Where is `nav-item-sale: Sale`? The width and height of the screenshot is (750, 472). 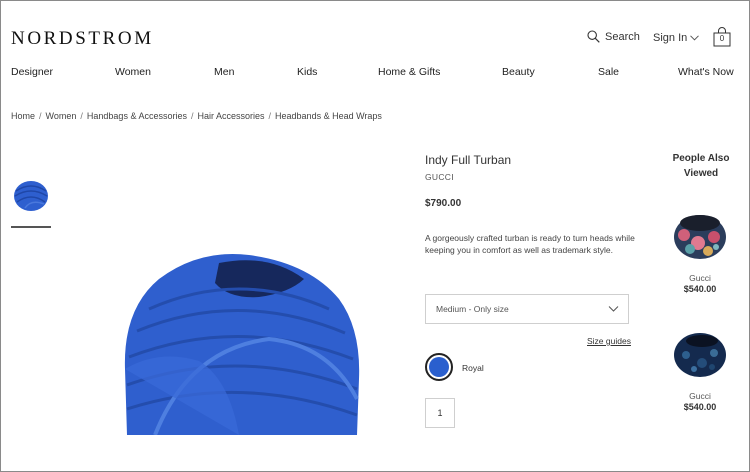
nav-item-sale: Sale is located at coordinates (608, 72).